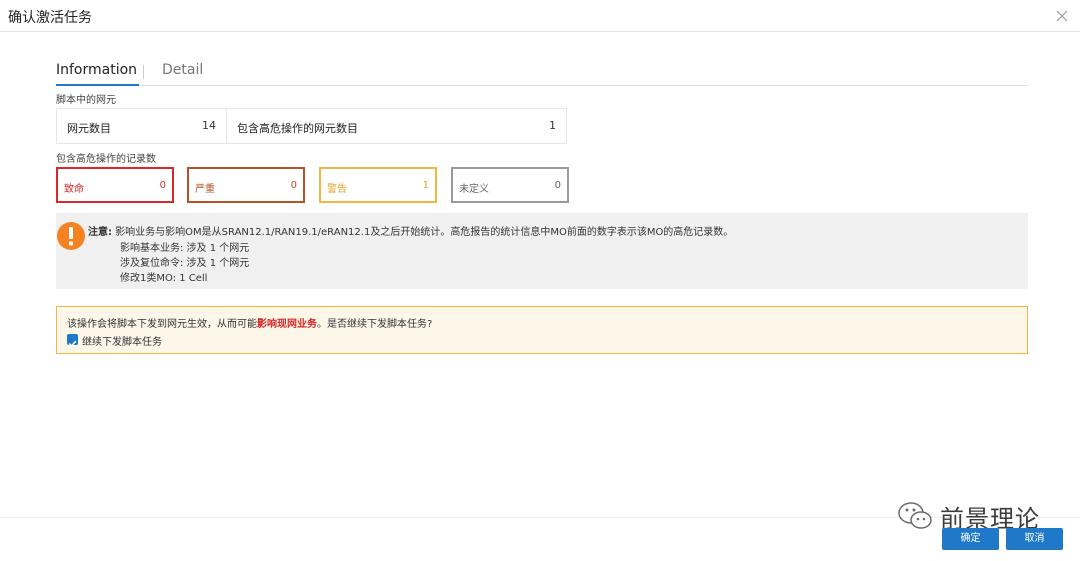  What do you see at coordinates (970, 539) in the screenshot?
I see `ok-button: 确定` at bounding box center [970, 539].